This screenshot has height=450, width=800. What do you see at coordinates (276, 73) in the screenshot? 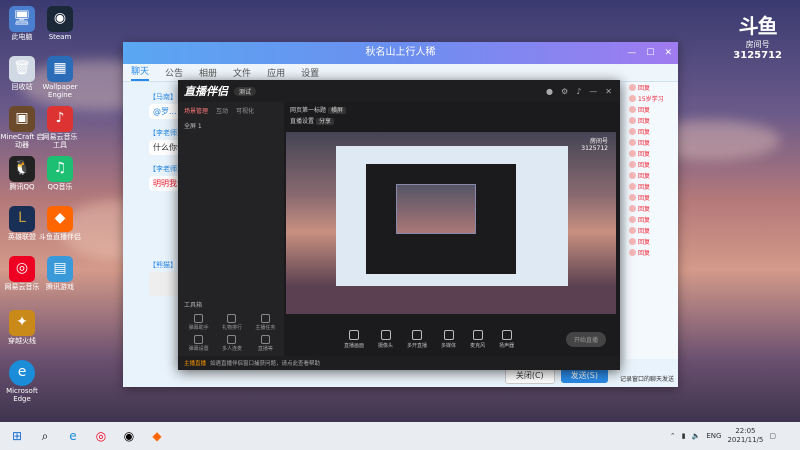
I see `tab-apps: 应用` at bounding box center [276, 73].